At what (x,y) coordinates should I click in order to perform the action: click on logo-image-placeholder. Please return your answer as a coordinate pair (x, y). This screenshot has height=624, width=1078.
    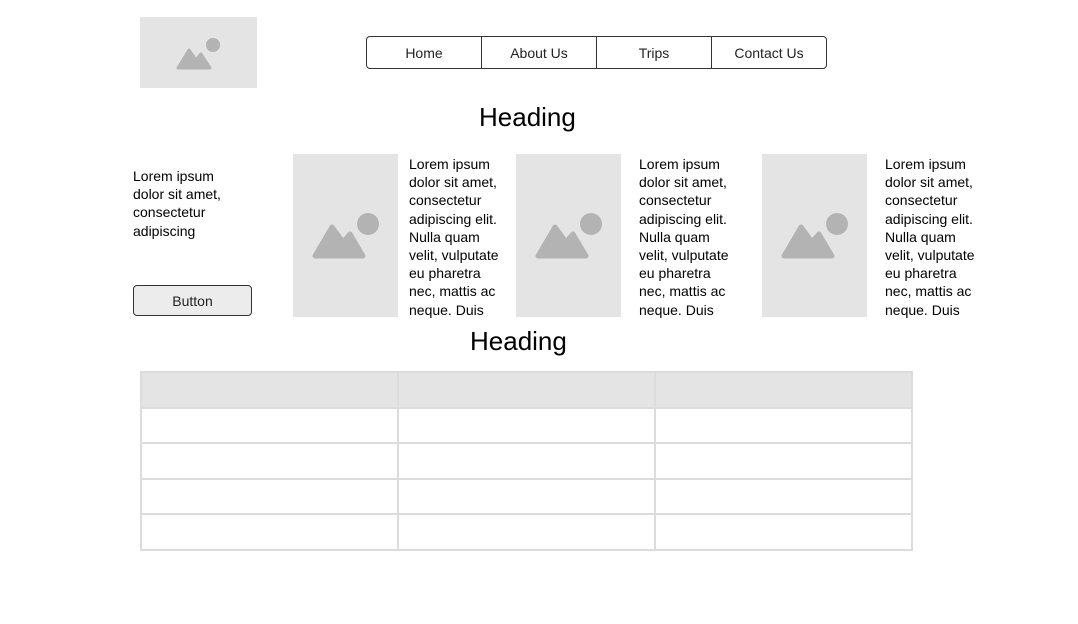
    Looking at the image, I should click on (198, 52).